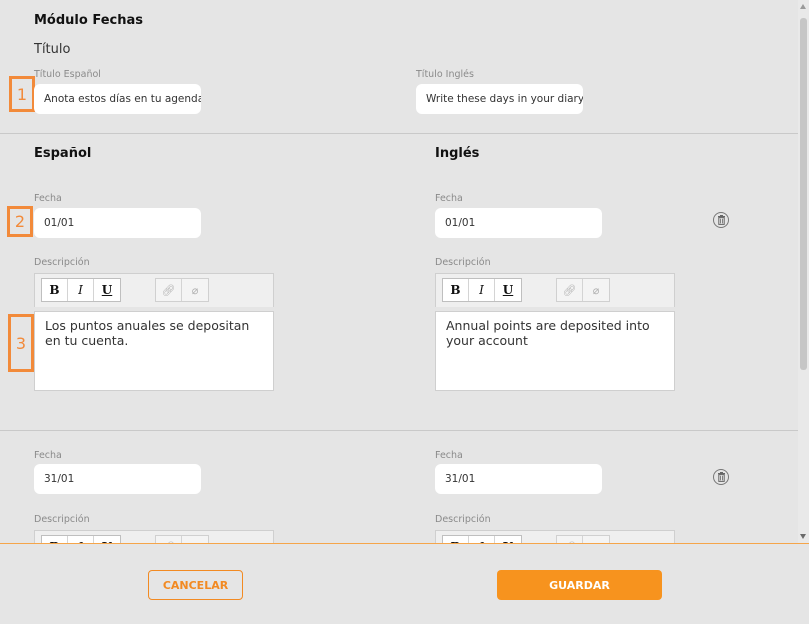  I want to click on title-es-input: Anota estos días en tu agenda, so click(117, 99).